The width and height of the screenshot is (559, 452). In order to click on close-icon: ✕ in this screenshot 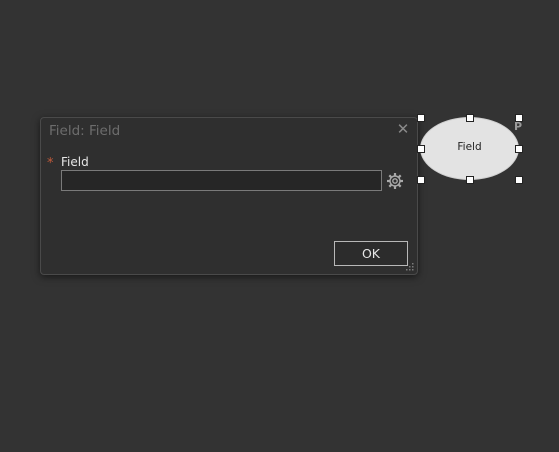, I will do `click(403, 129)`.